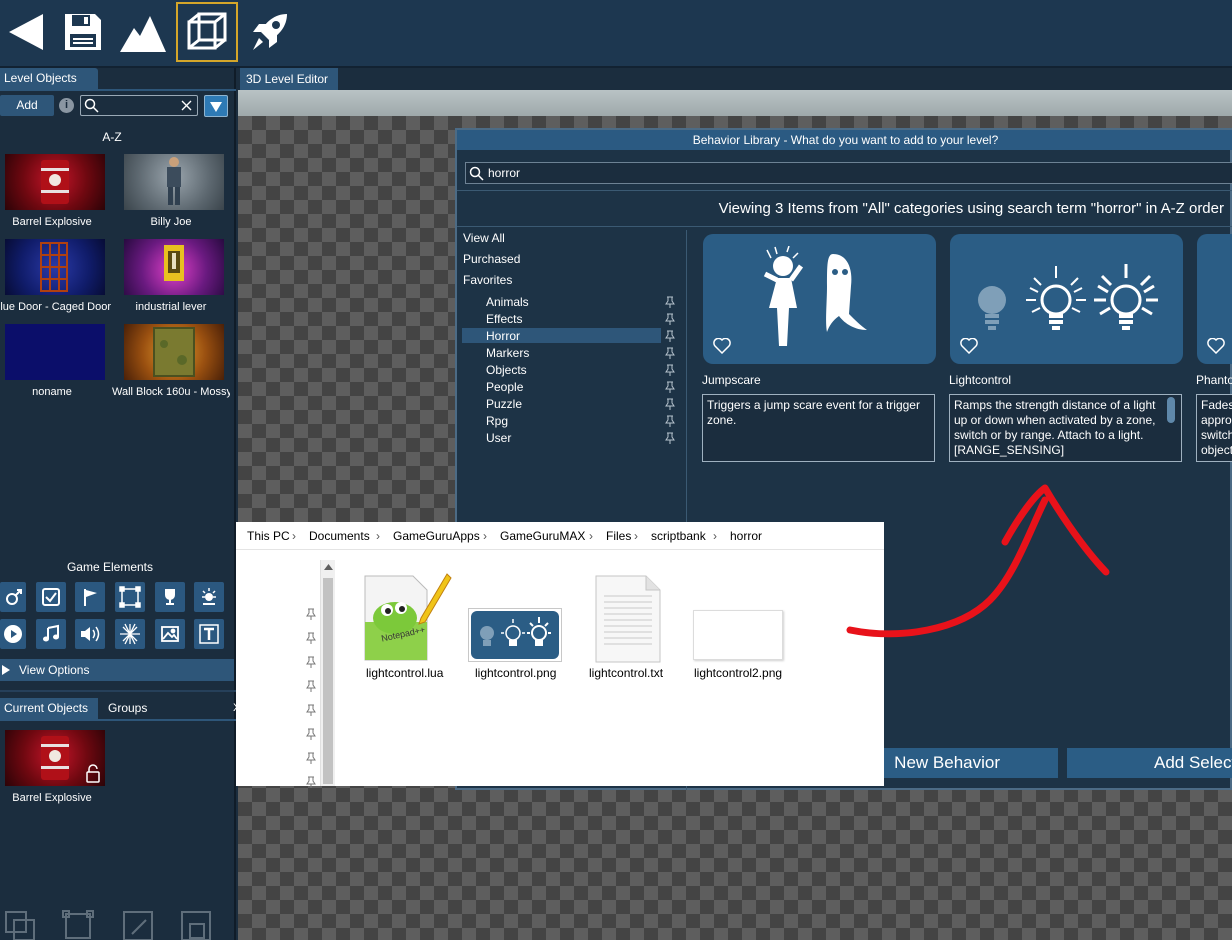  What do you see at coordinates (209, 634) in the screenshot?
I see `text-icon` at bounding box center [209, 634].